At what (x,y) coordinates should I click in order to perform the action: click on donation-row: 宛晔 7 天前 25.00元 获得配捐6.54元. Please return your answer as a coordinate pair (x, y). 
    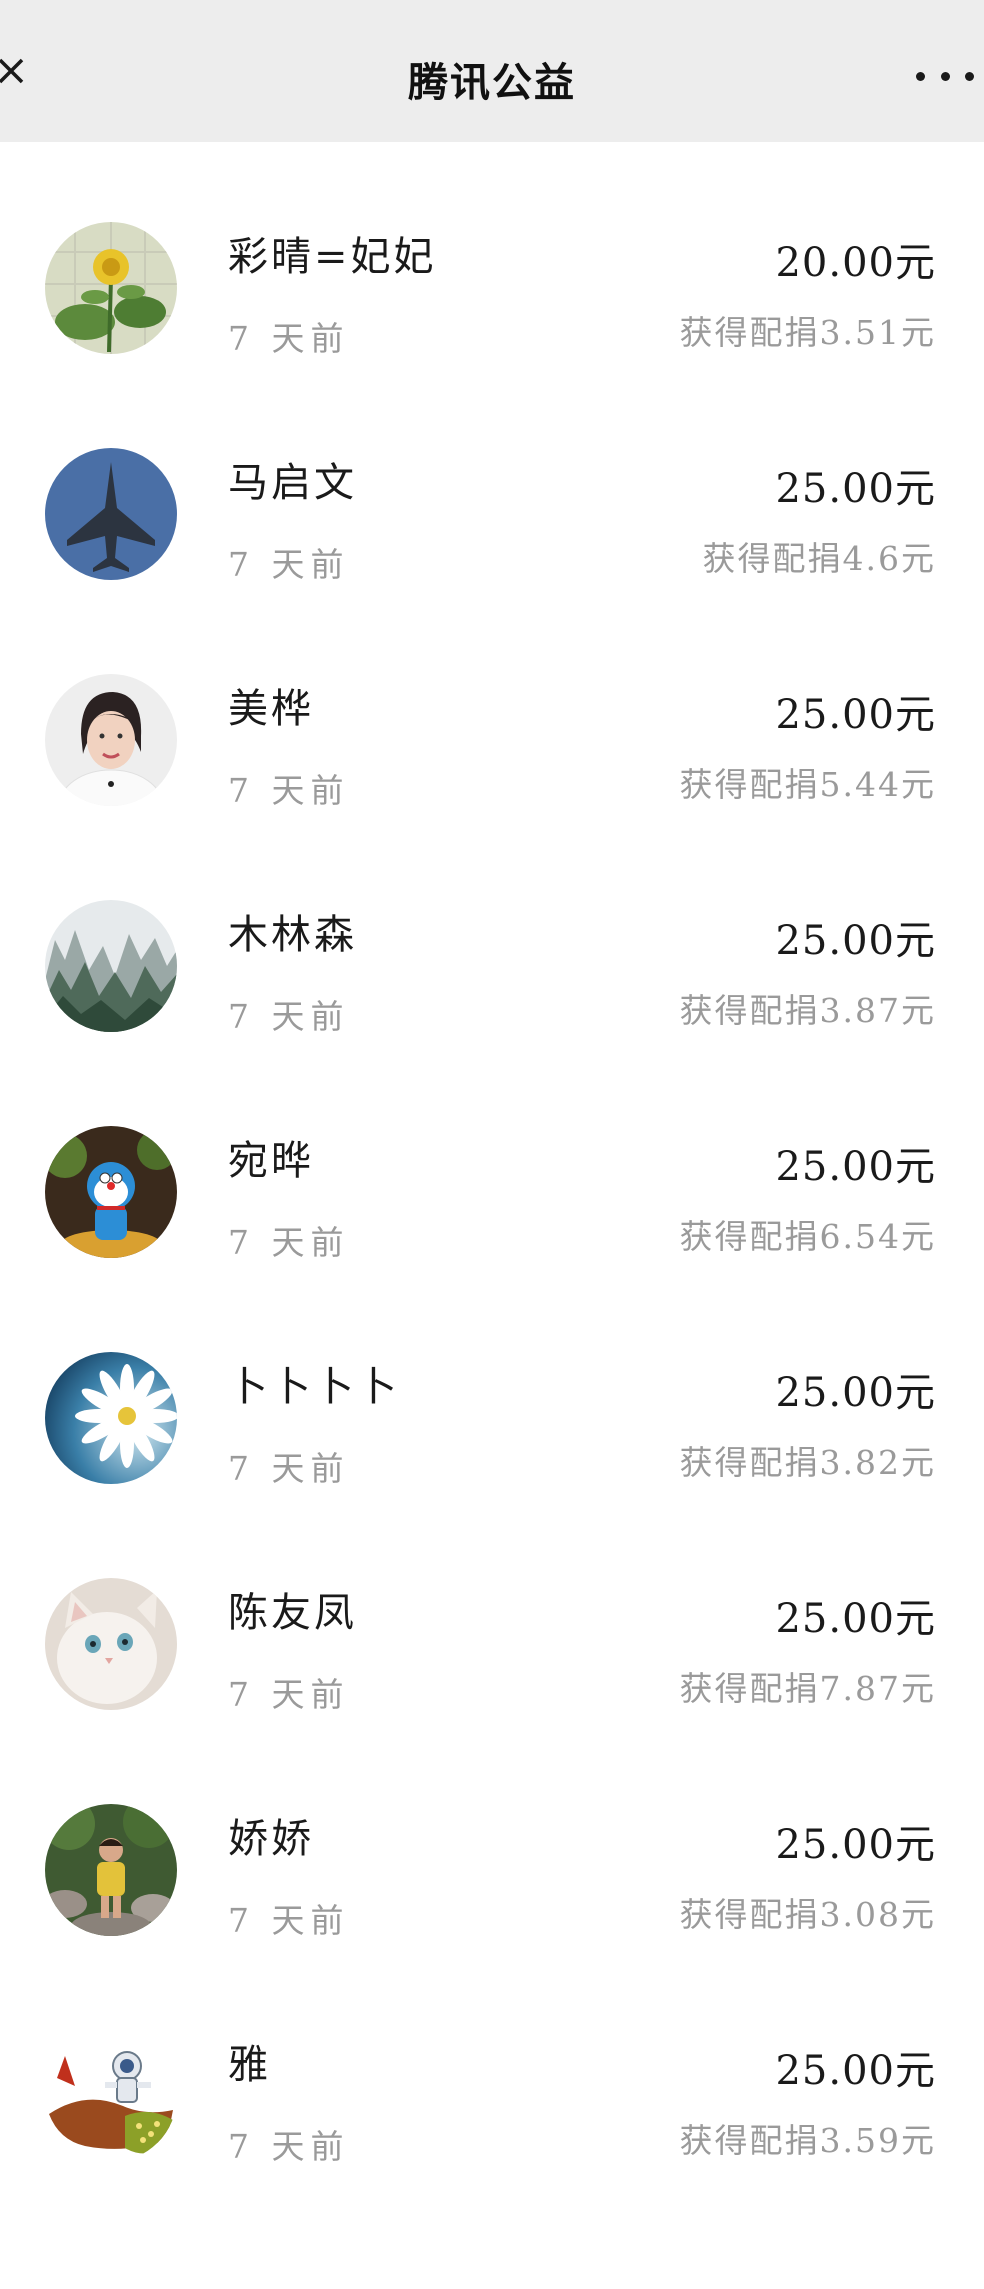
    Looking at the image, I should click on (492, 1239).